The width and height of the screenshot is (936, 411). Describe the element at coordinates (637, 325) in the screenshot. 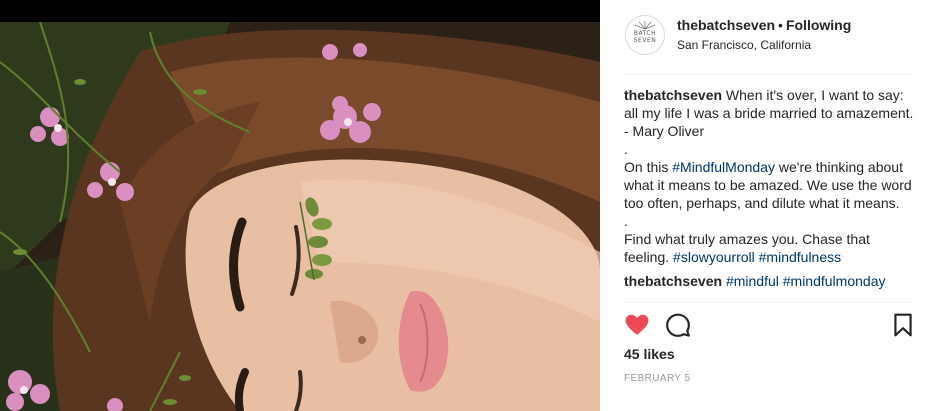

I see `heart-icon` at that location.